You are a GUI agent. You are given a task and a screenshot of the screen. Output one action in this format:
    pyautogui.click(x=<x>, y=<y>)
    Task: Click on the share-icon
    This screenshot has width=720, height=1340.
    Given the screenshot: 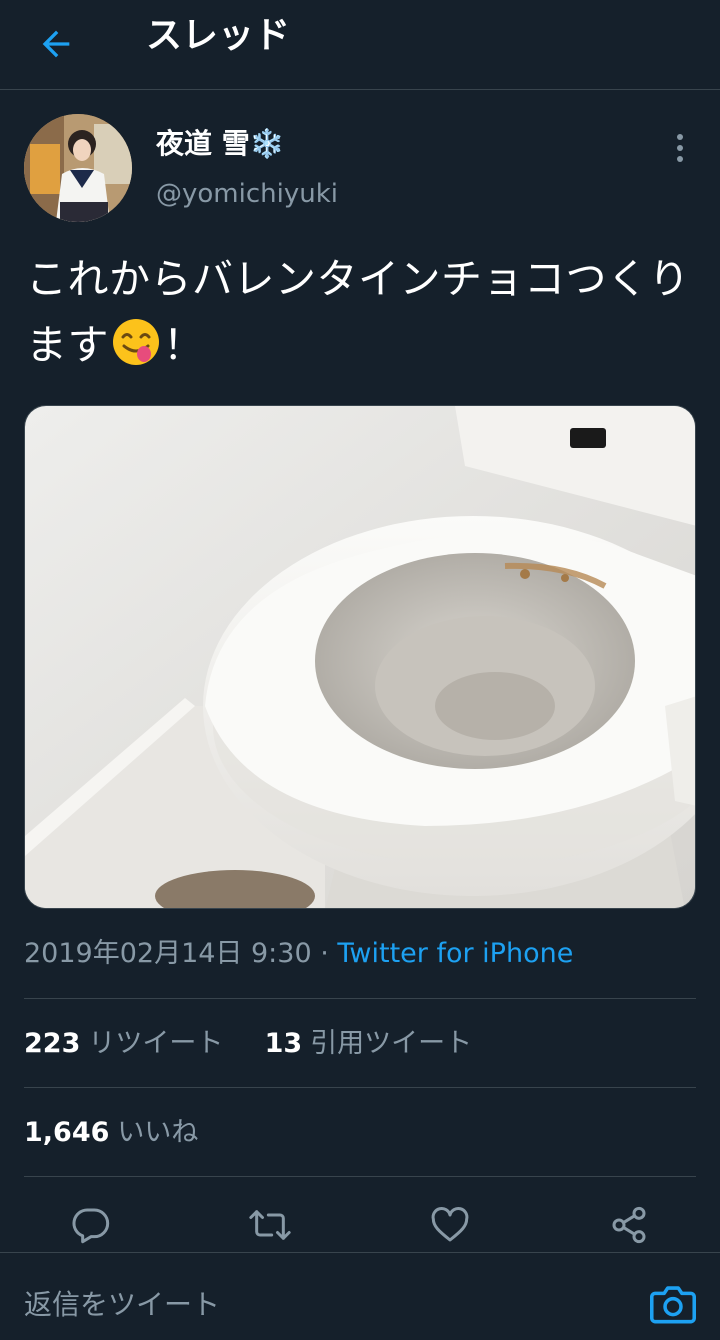 What is the action you would take?
    pyautogui.click(x=629, y=1225)
    